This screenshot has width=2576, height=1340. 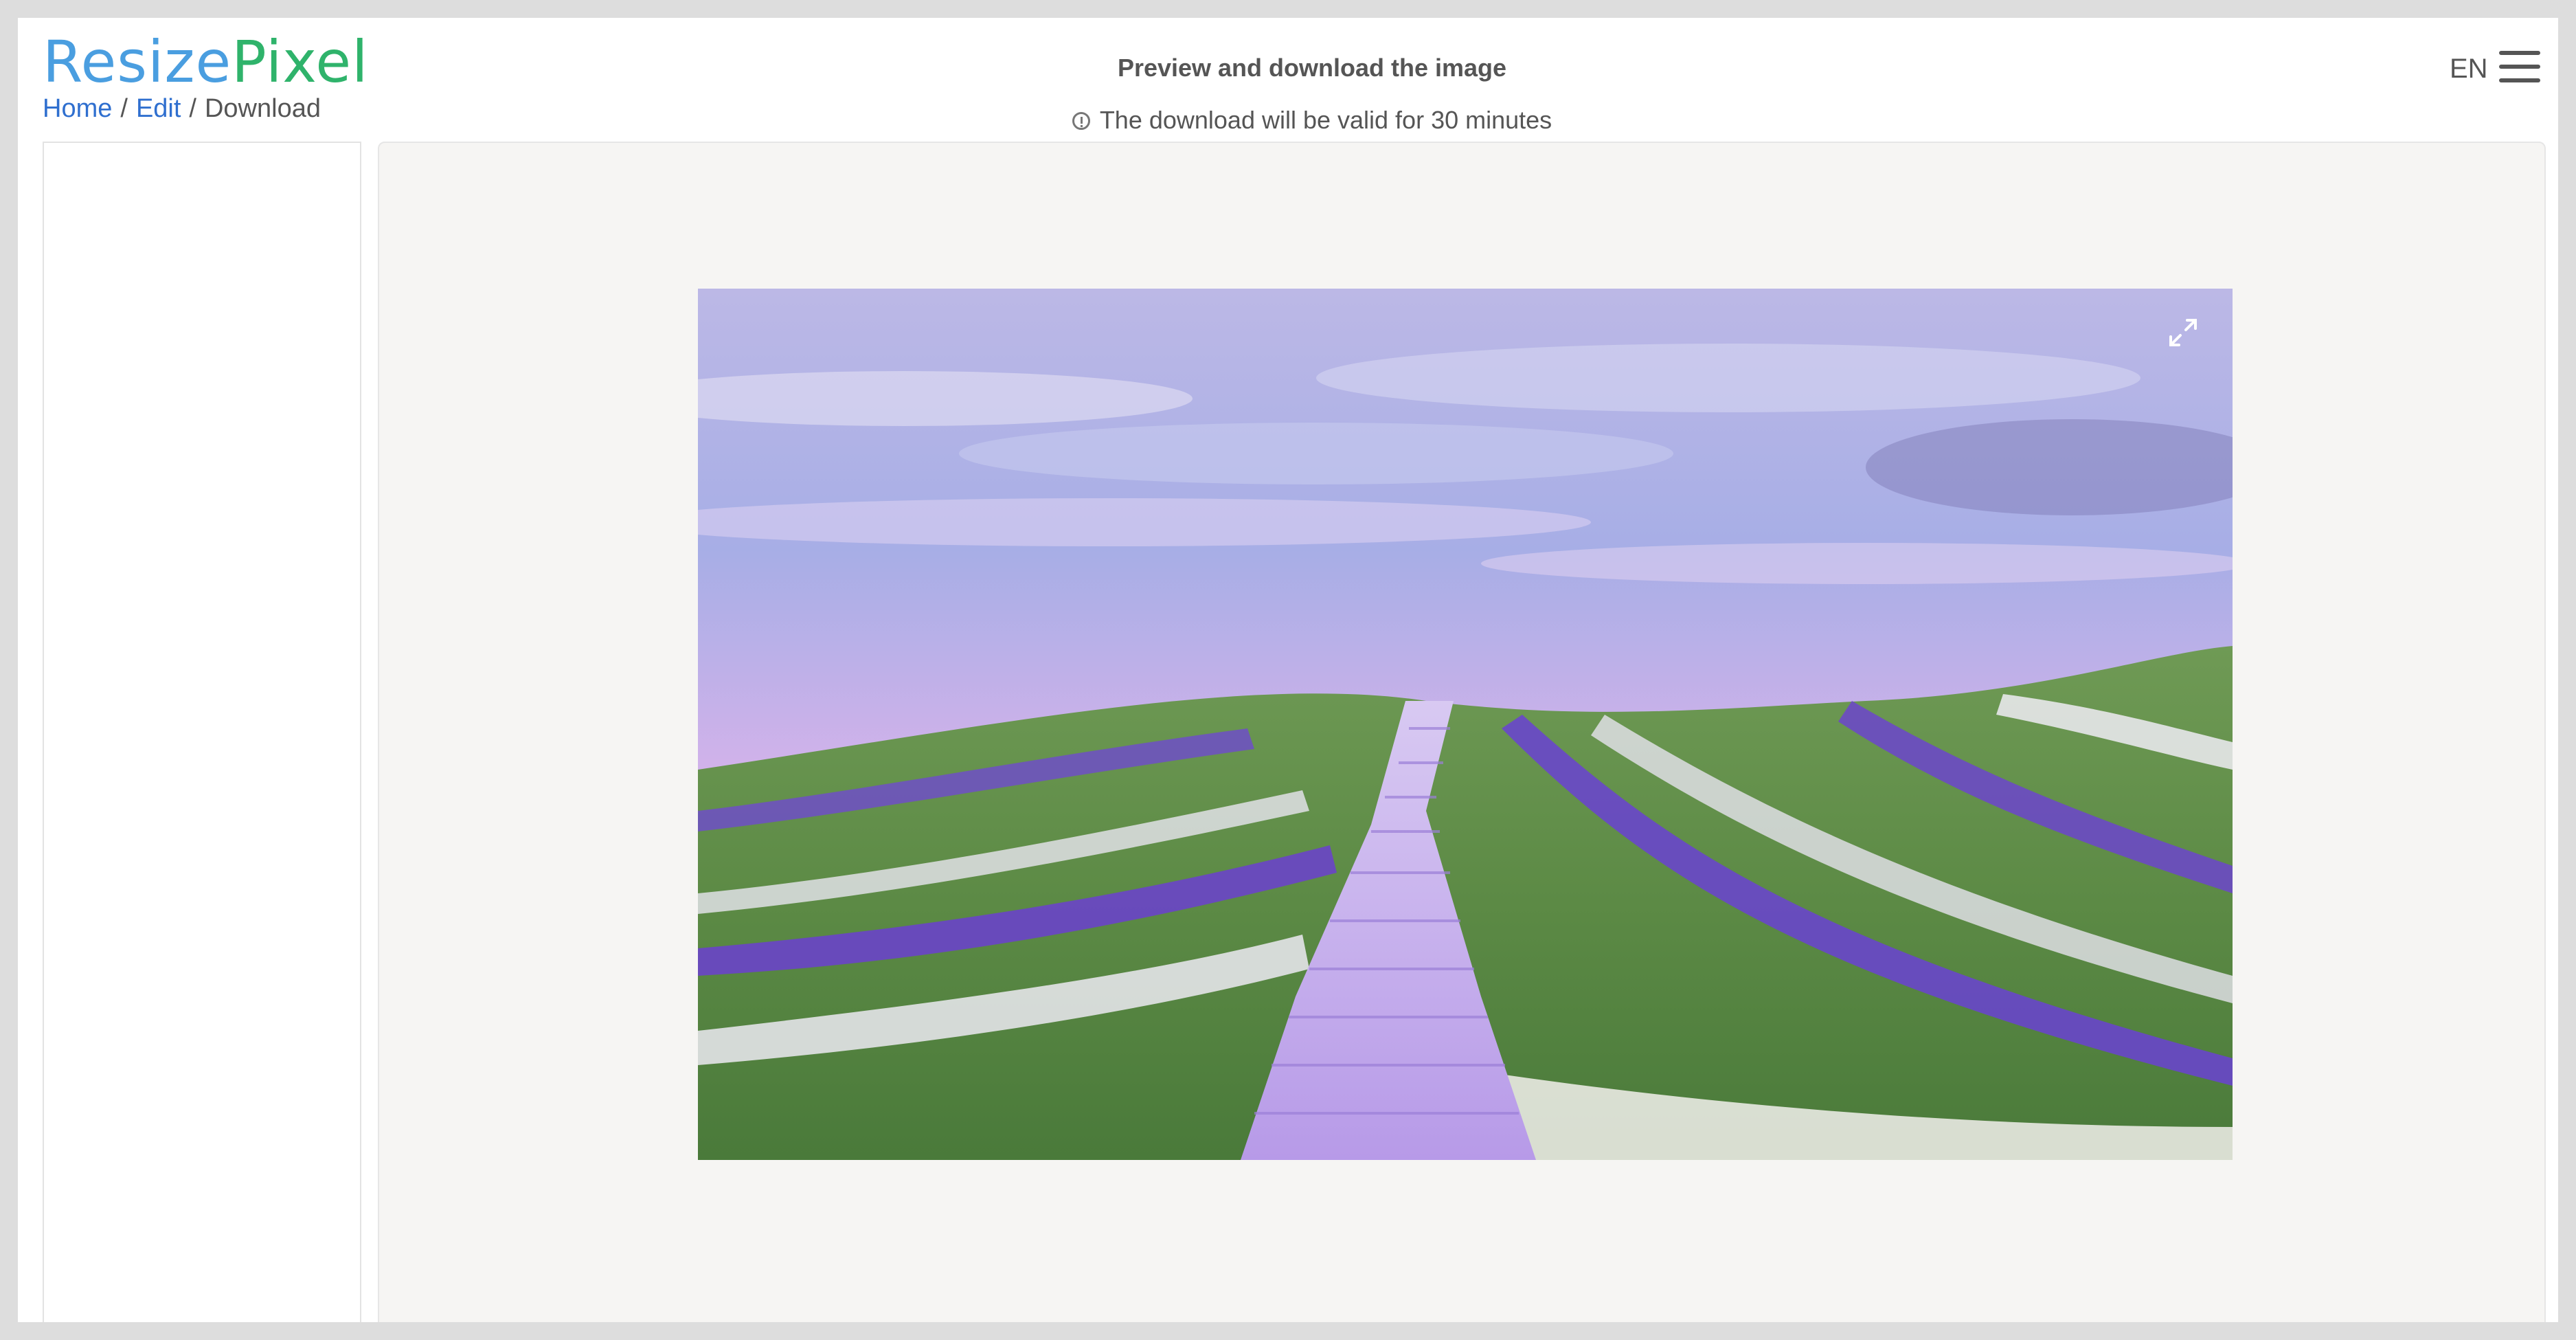 I want to click on language-selector: EN, so click(x=2469, y=69).